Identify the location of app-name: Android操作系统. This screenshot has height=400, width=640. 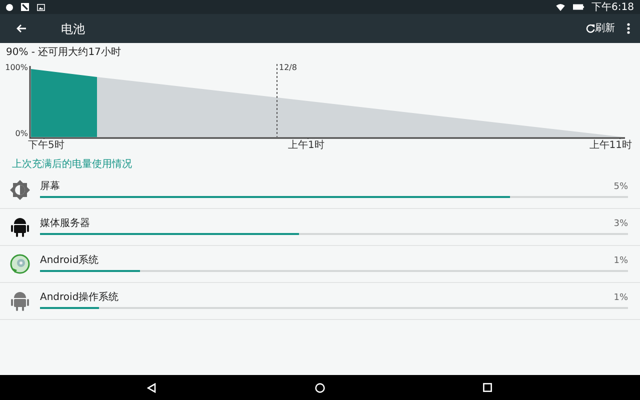
(79, 298).